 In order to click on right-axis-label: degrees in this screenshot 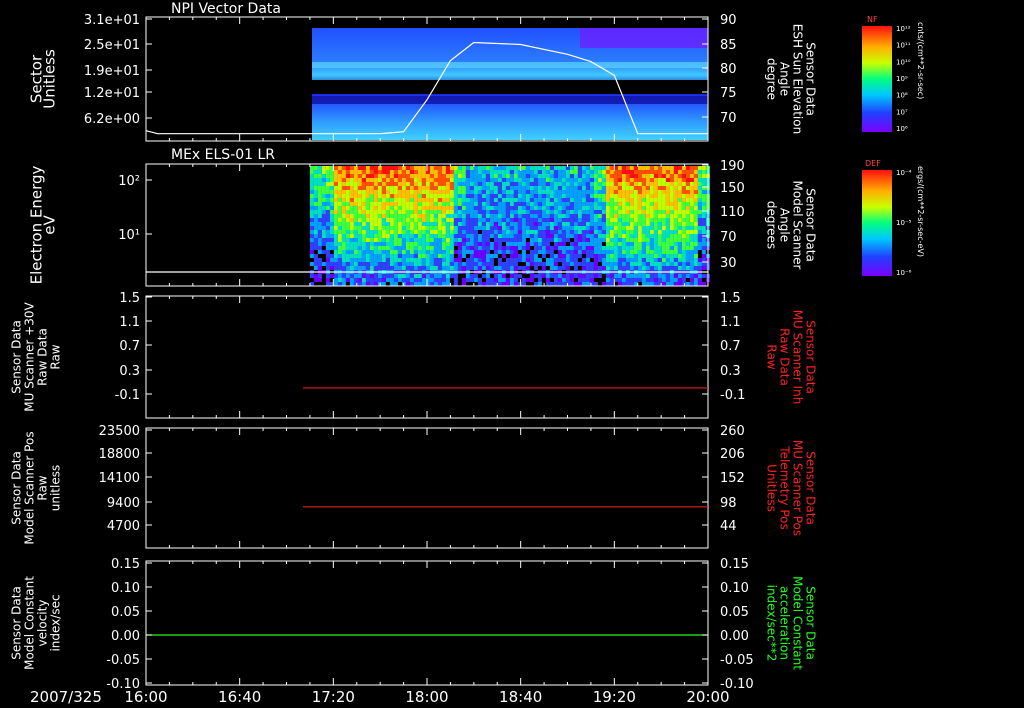, I will do `click(772, 225)`.